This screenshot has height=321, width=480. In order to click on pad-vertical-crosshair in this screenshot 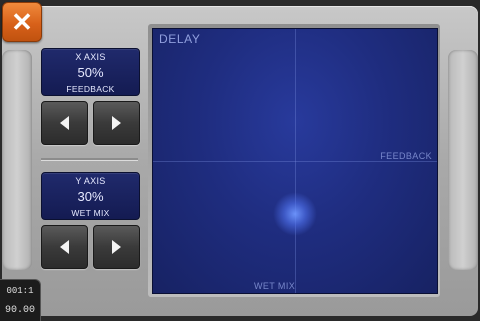, I will do `click(295, 161)`.